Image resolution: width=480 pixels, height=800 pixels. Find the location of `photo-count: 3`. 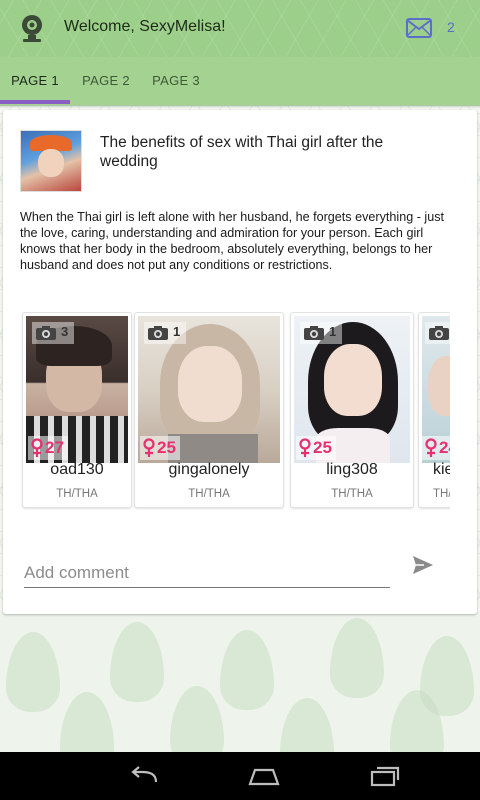

photo-count: 3 is located at coordinates (53, 333).